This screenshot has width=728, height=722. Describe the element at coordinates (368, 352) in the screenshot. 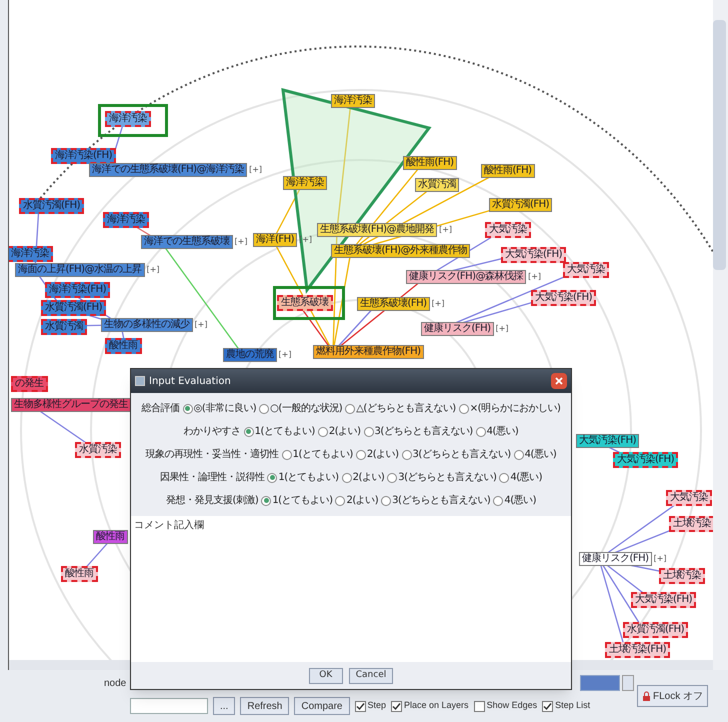

I see `graph-node: 燃料用外来種農作物(FH)` at that location.